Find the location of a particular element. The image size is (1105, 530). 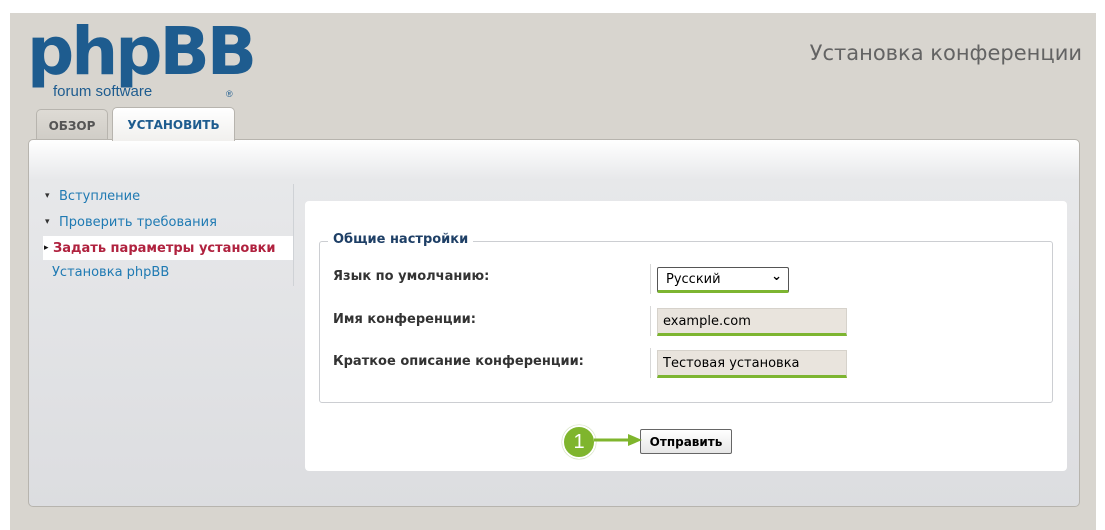

menu-item-label: Проверить требования is located at coordinates (138, 222).